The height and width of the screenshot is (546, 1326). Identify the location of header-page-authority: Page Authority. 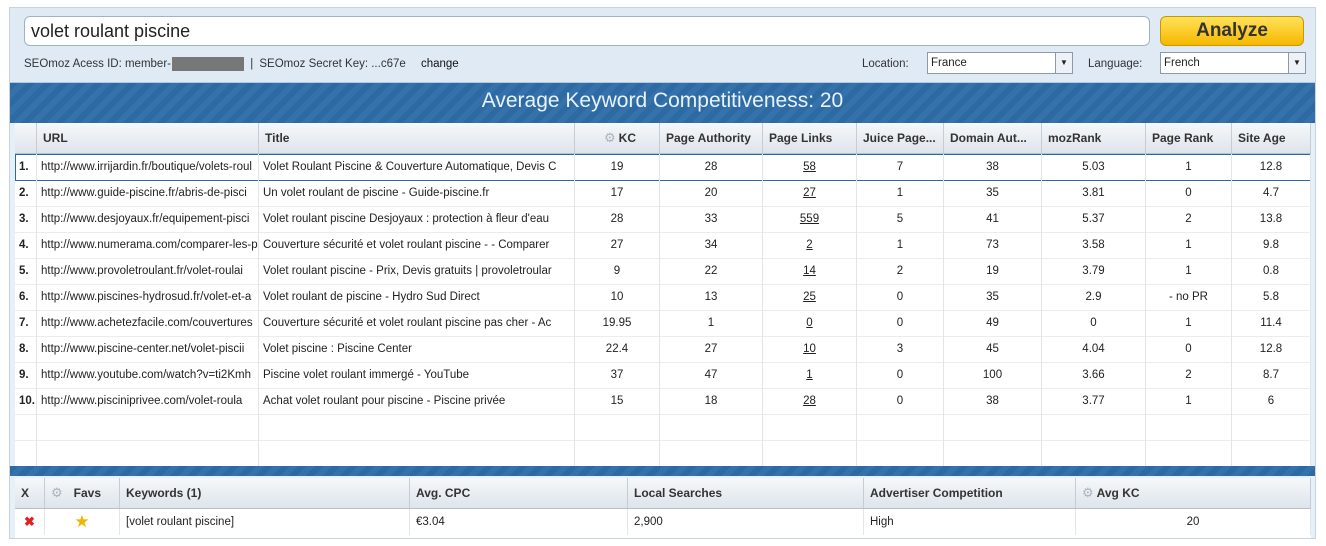
(711, 138).